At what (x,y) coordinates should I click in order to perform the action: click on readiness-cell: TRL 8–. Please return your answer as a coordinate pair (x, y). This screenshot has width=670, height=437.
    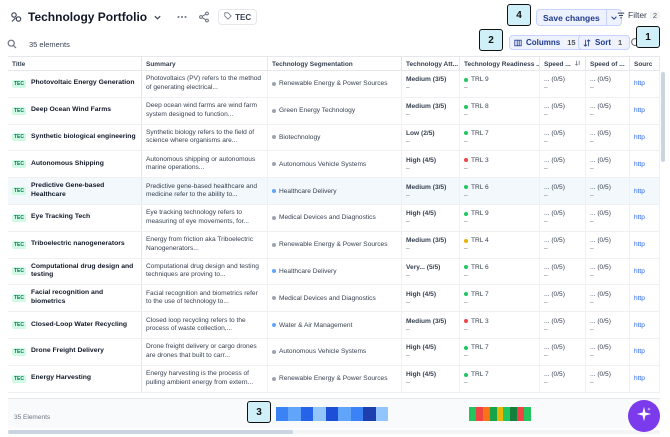
    Looking at the image, I should click on (500, 110).